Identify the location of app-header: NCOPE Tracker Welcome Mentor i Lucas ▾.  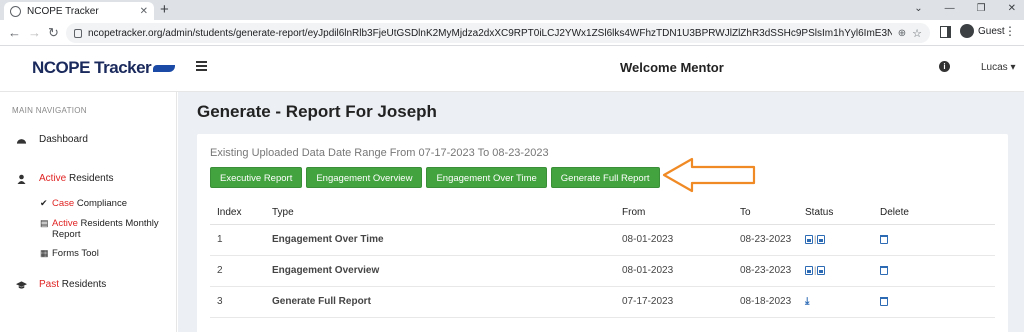
(512, 69).